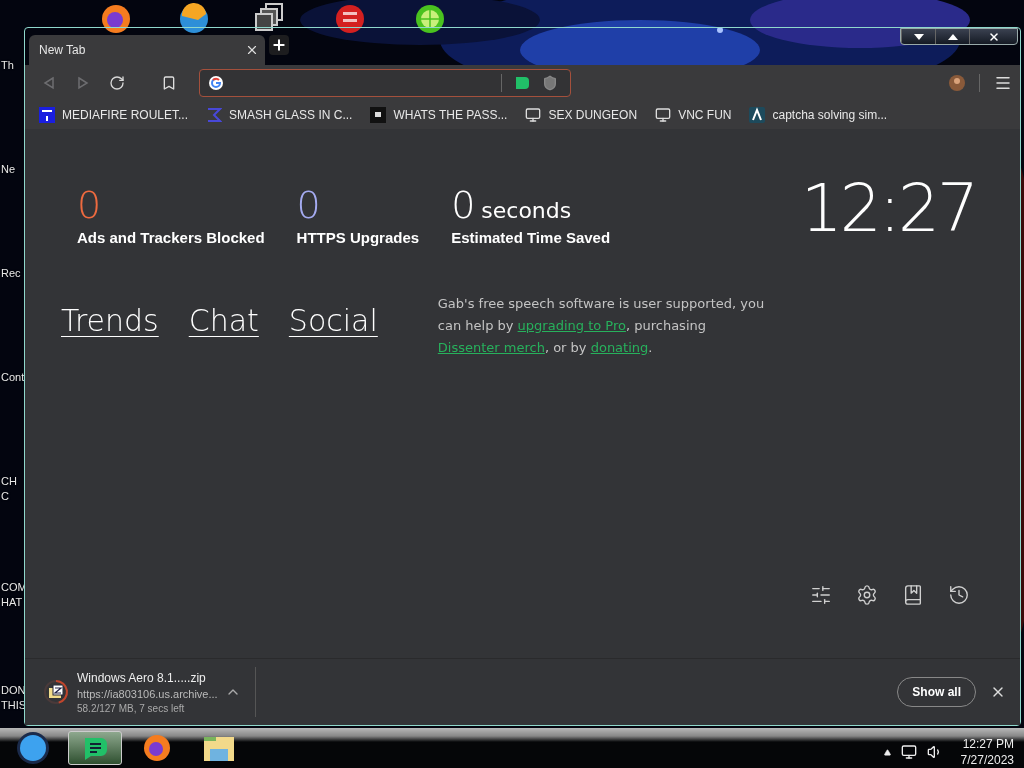 The image size is (1024, 768). I want to click on bookmarks-button, so click(913, 595).